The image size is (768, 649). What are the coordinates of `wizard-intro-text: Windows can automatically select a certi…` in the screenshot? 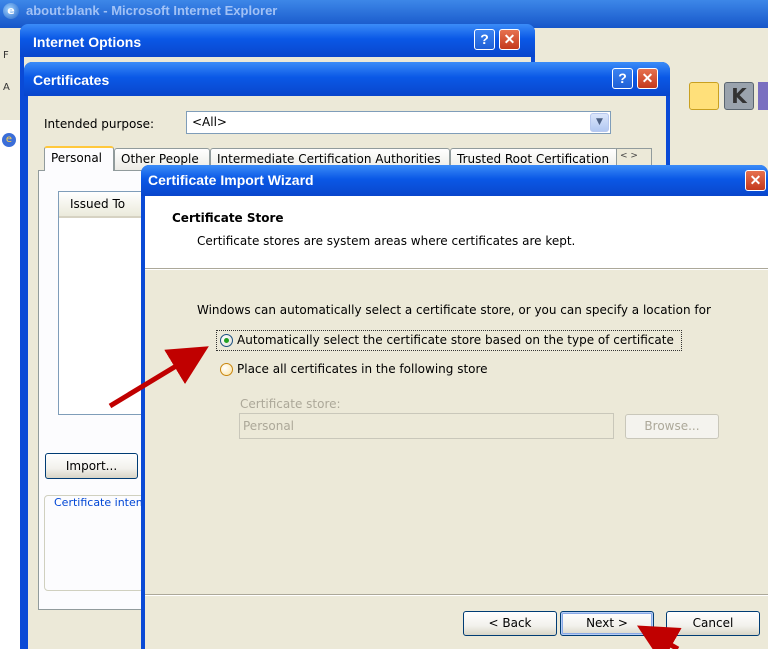 It's located at (454, 310).